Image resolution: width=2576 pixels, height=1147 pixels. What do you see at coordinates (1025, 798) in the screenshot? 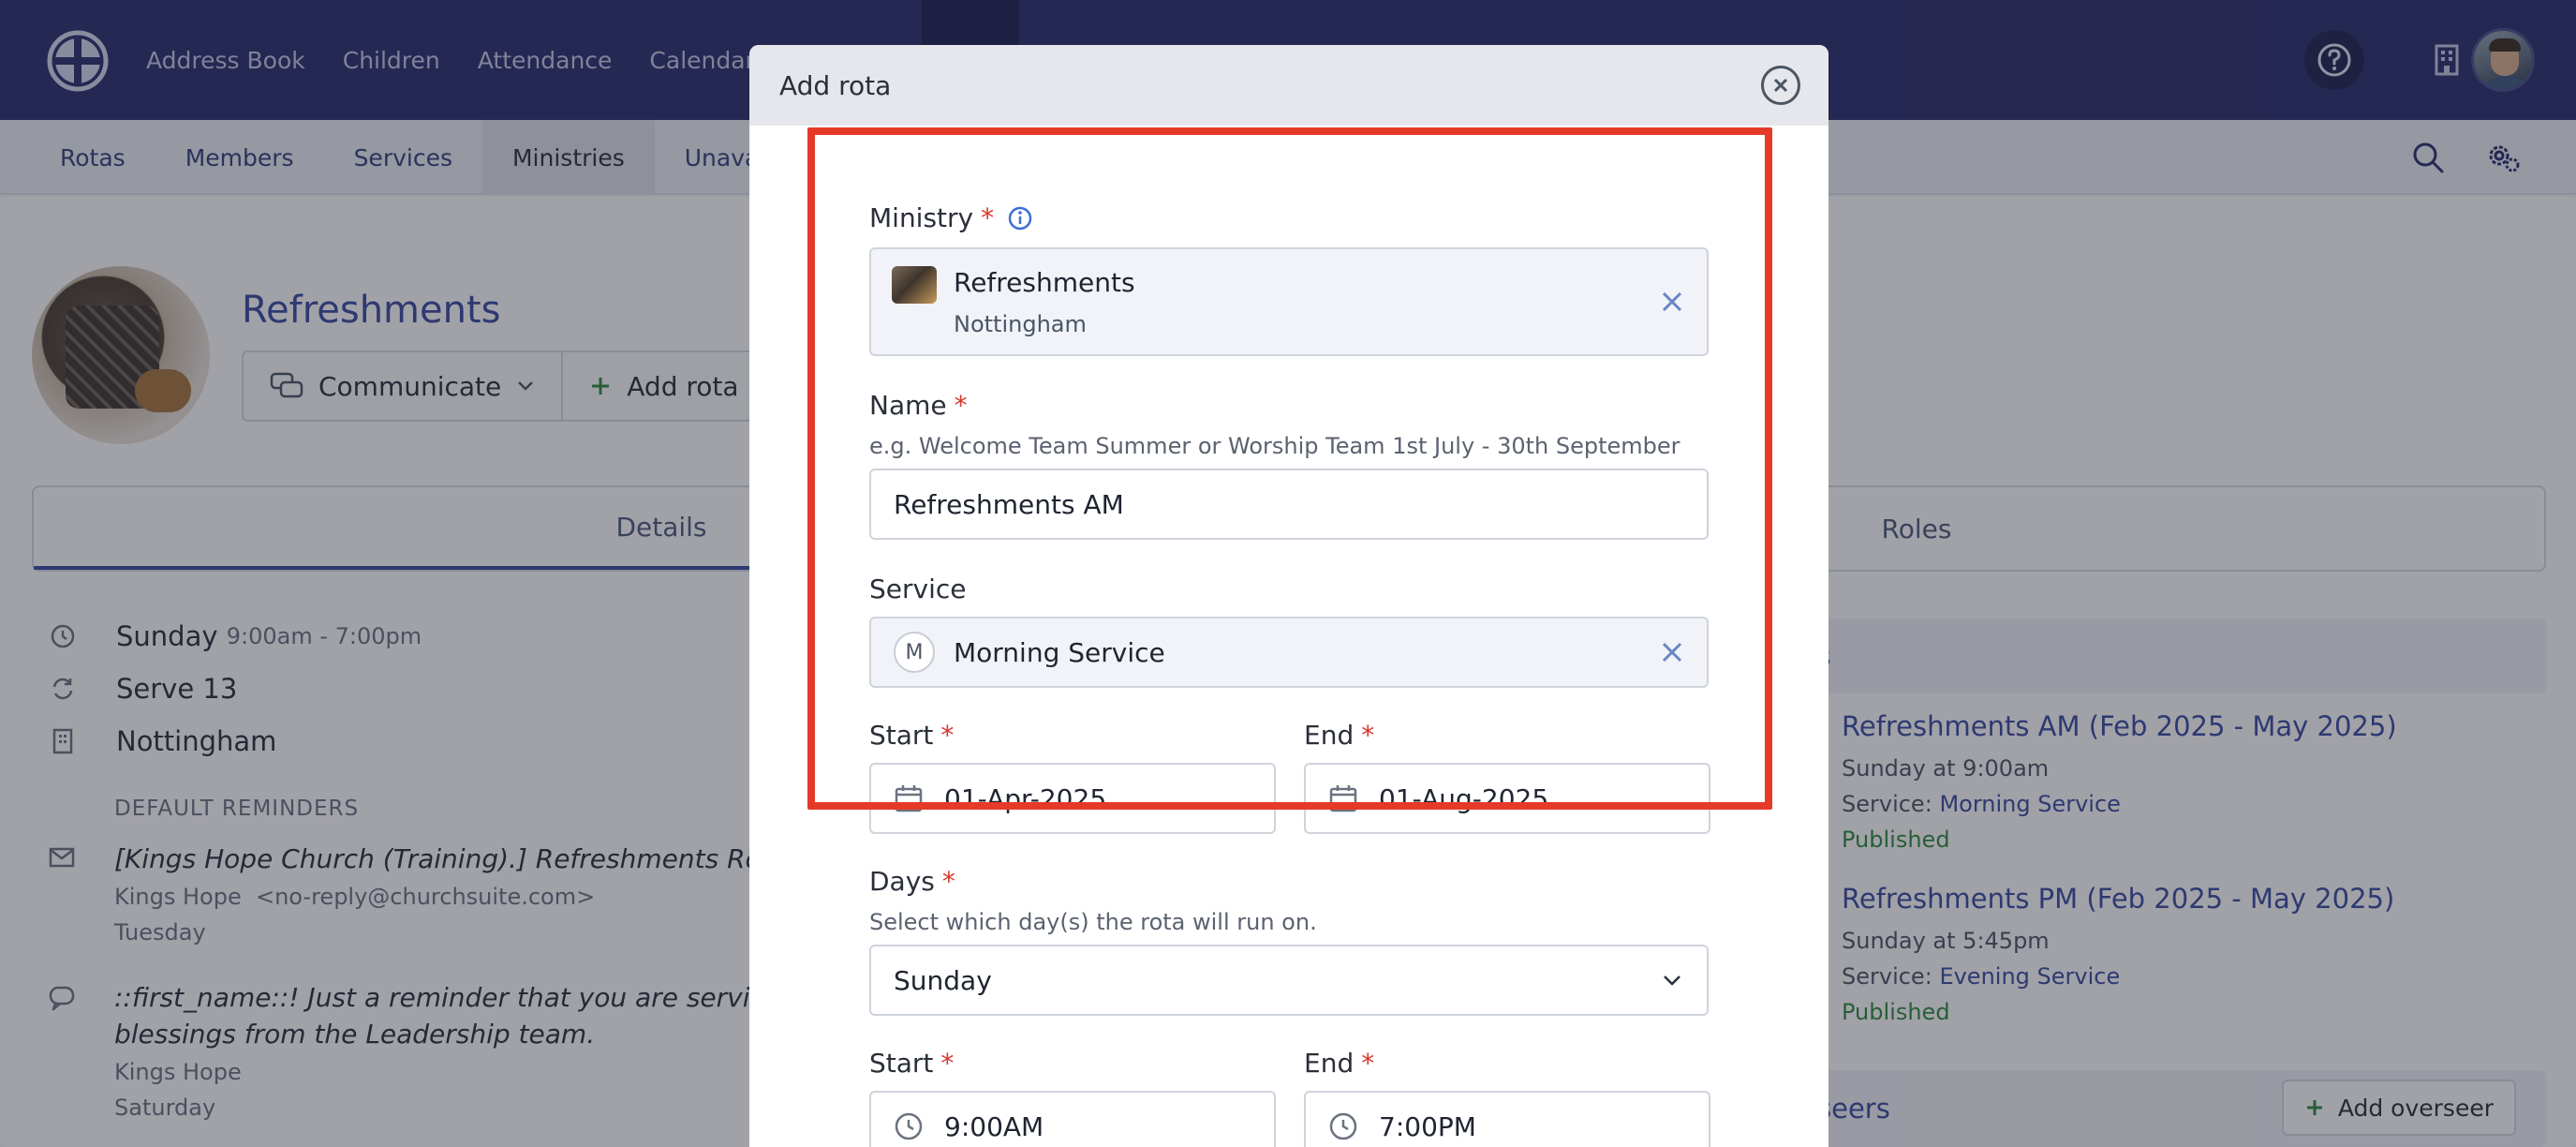
I see `start-date-value: 01-Apr-2025` at bounding box center [1025, 798].